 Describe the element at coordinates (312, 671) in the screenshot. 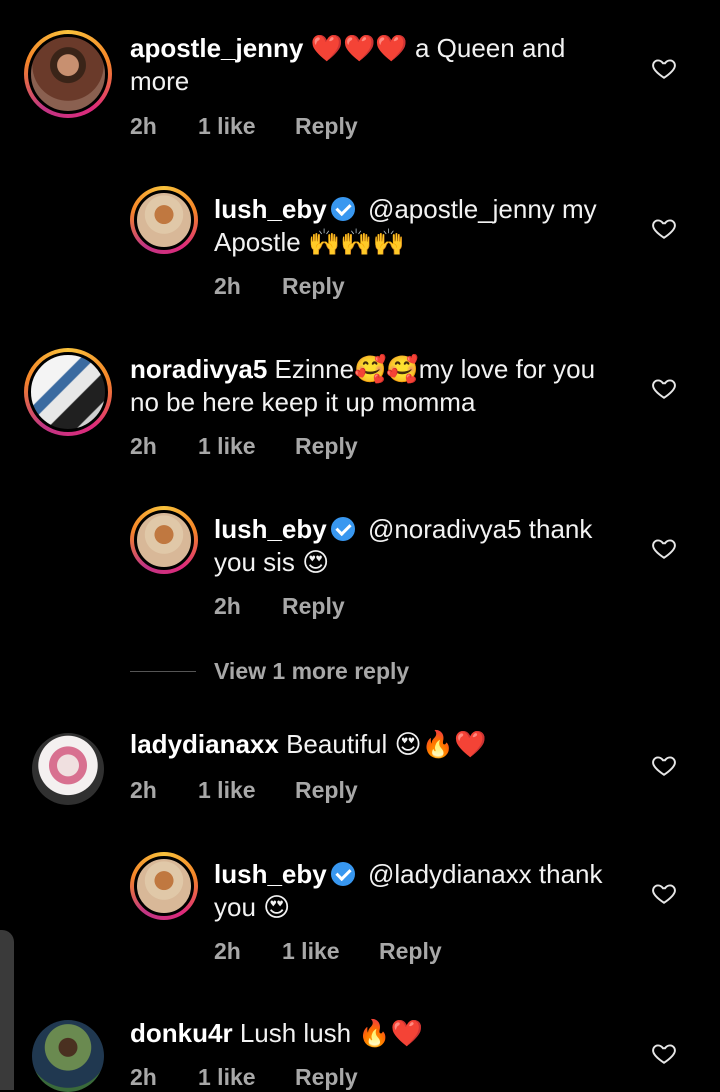

I see `view-more-label: View 1 more reply` at that location.